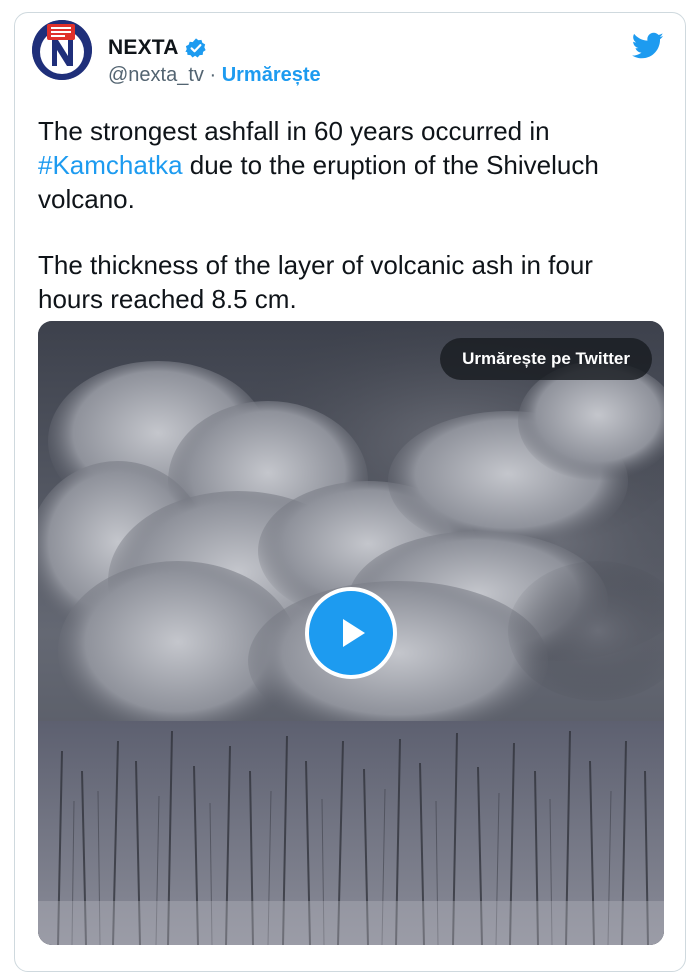 The height and width of the screenshot is (972, 700). I want to click on play-button, so click(351, 633).